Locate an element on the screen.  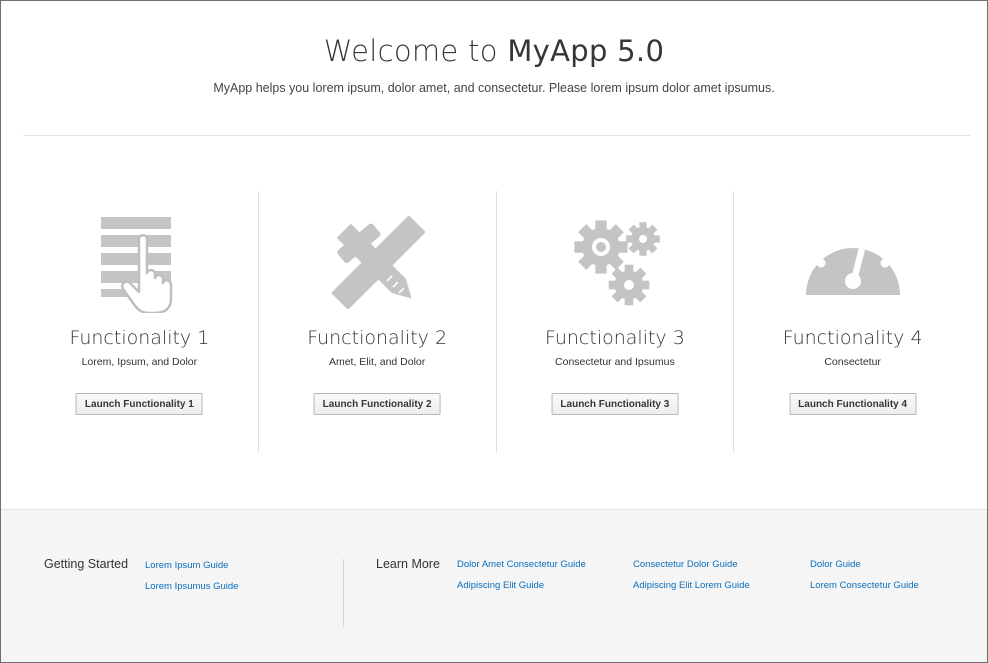
page-title: Welcome to MyApp 5.0 is located at coordinates (494, 51).